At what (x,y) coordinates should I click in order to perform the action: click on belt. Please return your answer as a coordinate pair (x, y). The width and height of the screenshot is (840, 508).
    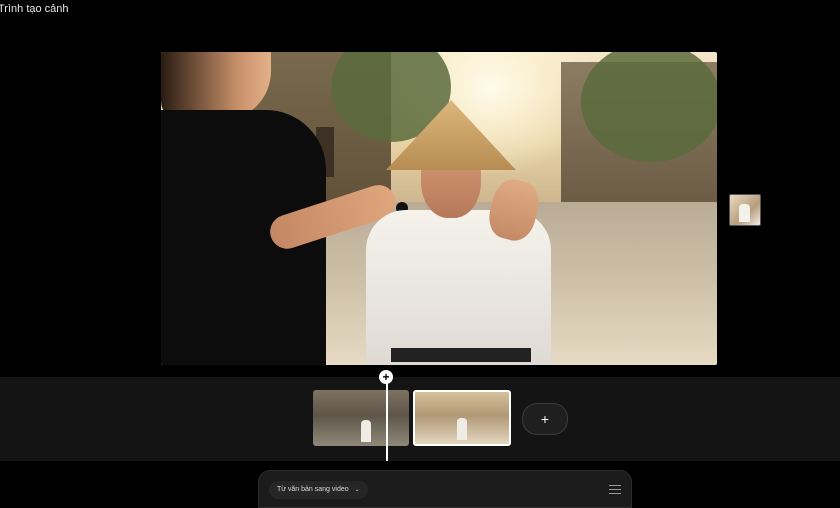
    Looking at the image, I should click on (461, 355).